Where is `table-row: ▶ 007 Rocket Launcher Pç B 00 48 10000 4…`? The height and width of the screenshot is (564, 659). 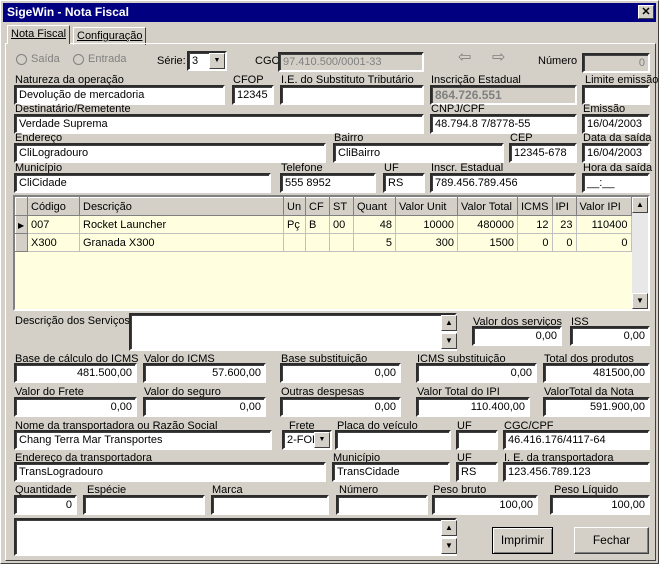
table-row: ▶ 007 Rocket Launcher Pç B 00 48 10000 4… is located at coordinates (323, 224).